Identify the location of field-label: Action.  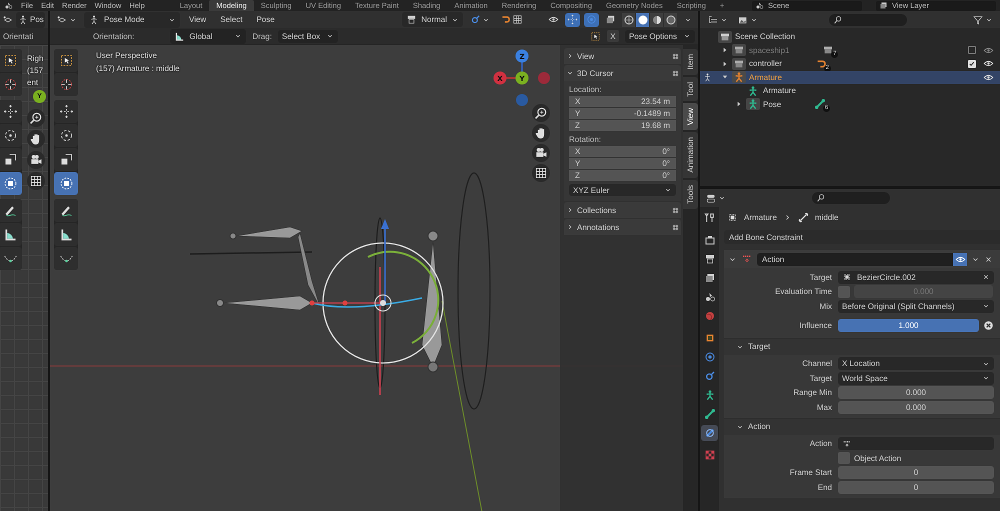
(820, 443).